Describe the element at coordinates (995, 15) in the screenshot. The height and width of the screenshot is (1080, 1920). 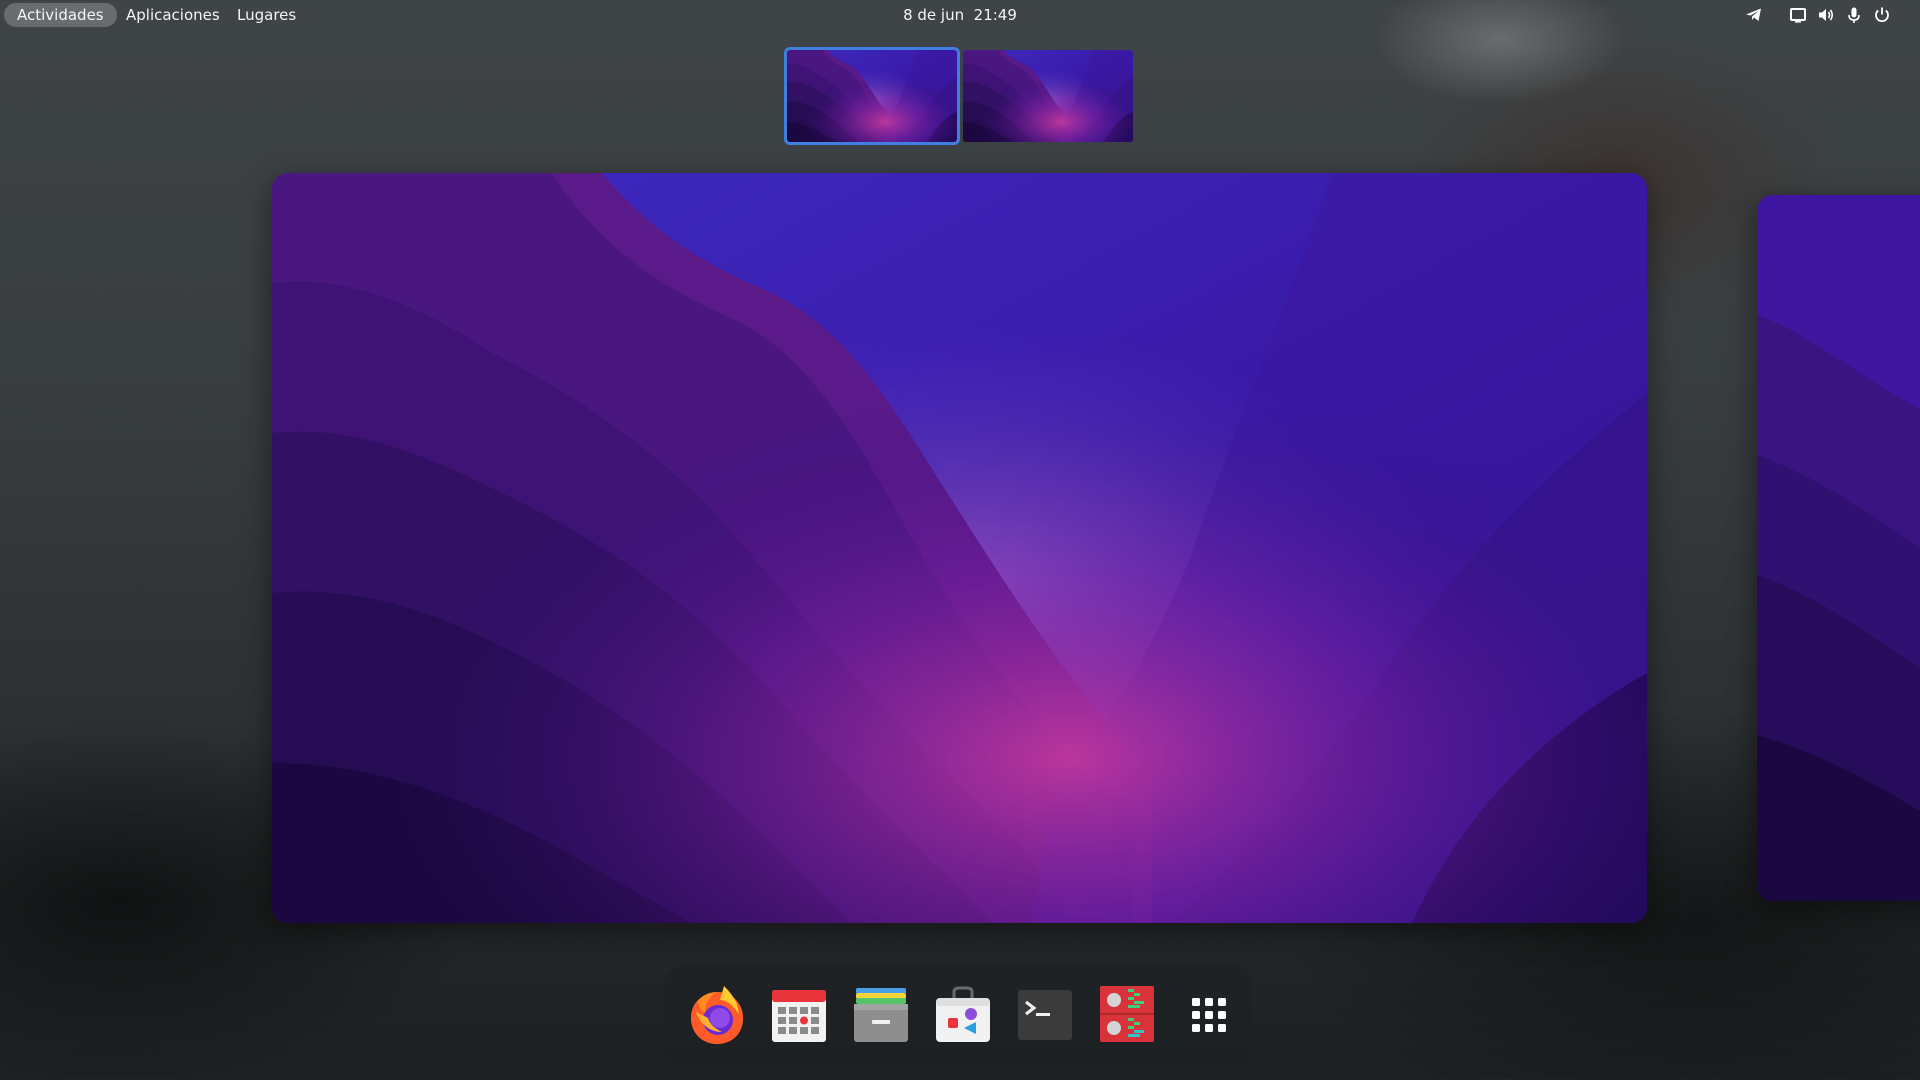
I see `clock-time: 21:49` at that location.